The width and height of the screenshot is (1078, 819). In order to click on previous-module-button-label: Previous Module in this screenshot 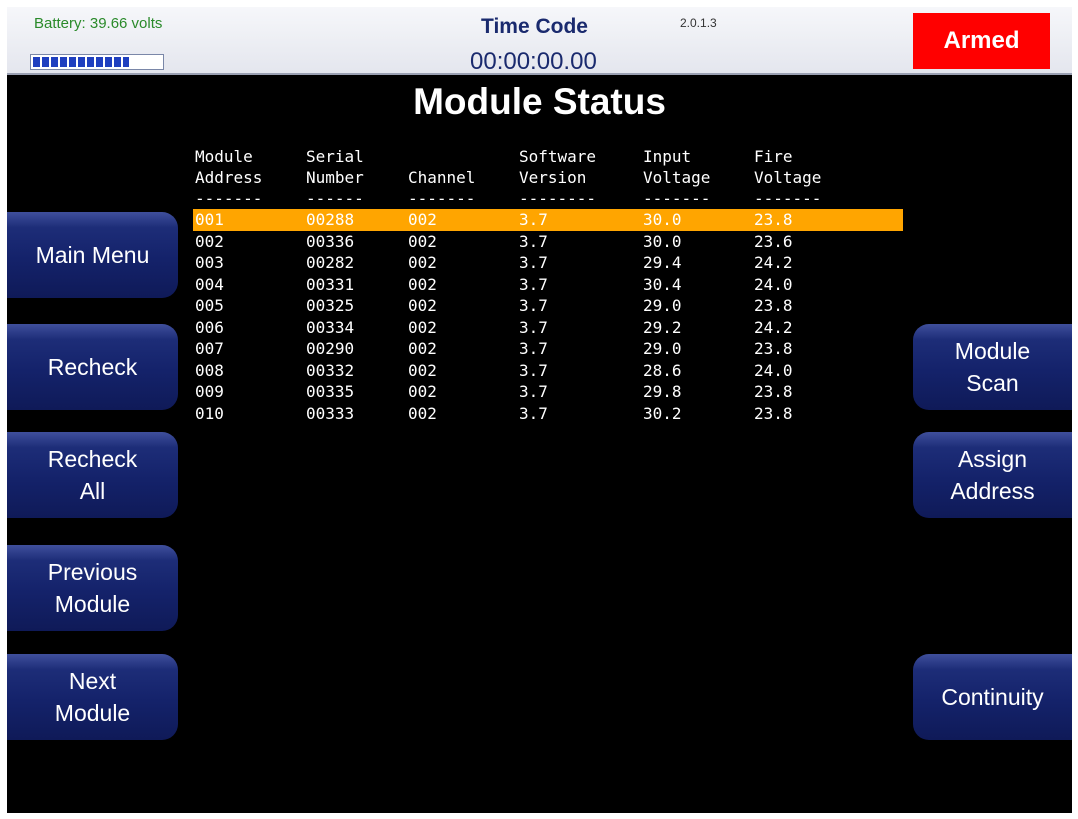, I will do `click(92, 588)`.